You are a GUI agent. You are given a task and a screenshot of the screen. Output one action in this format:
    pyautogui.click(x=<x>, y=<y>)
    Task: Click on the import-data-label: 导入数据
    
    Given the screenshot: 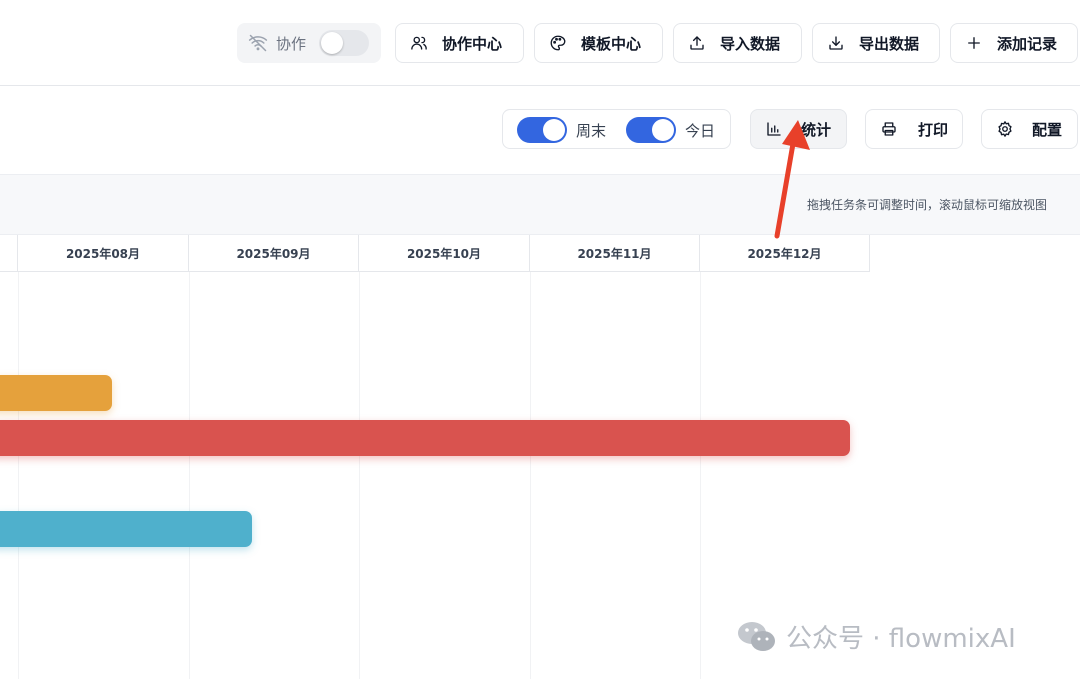 What is the action you would take?
    pyautogui.click(x=750, y=43)
    